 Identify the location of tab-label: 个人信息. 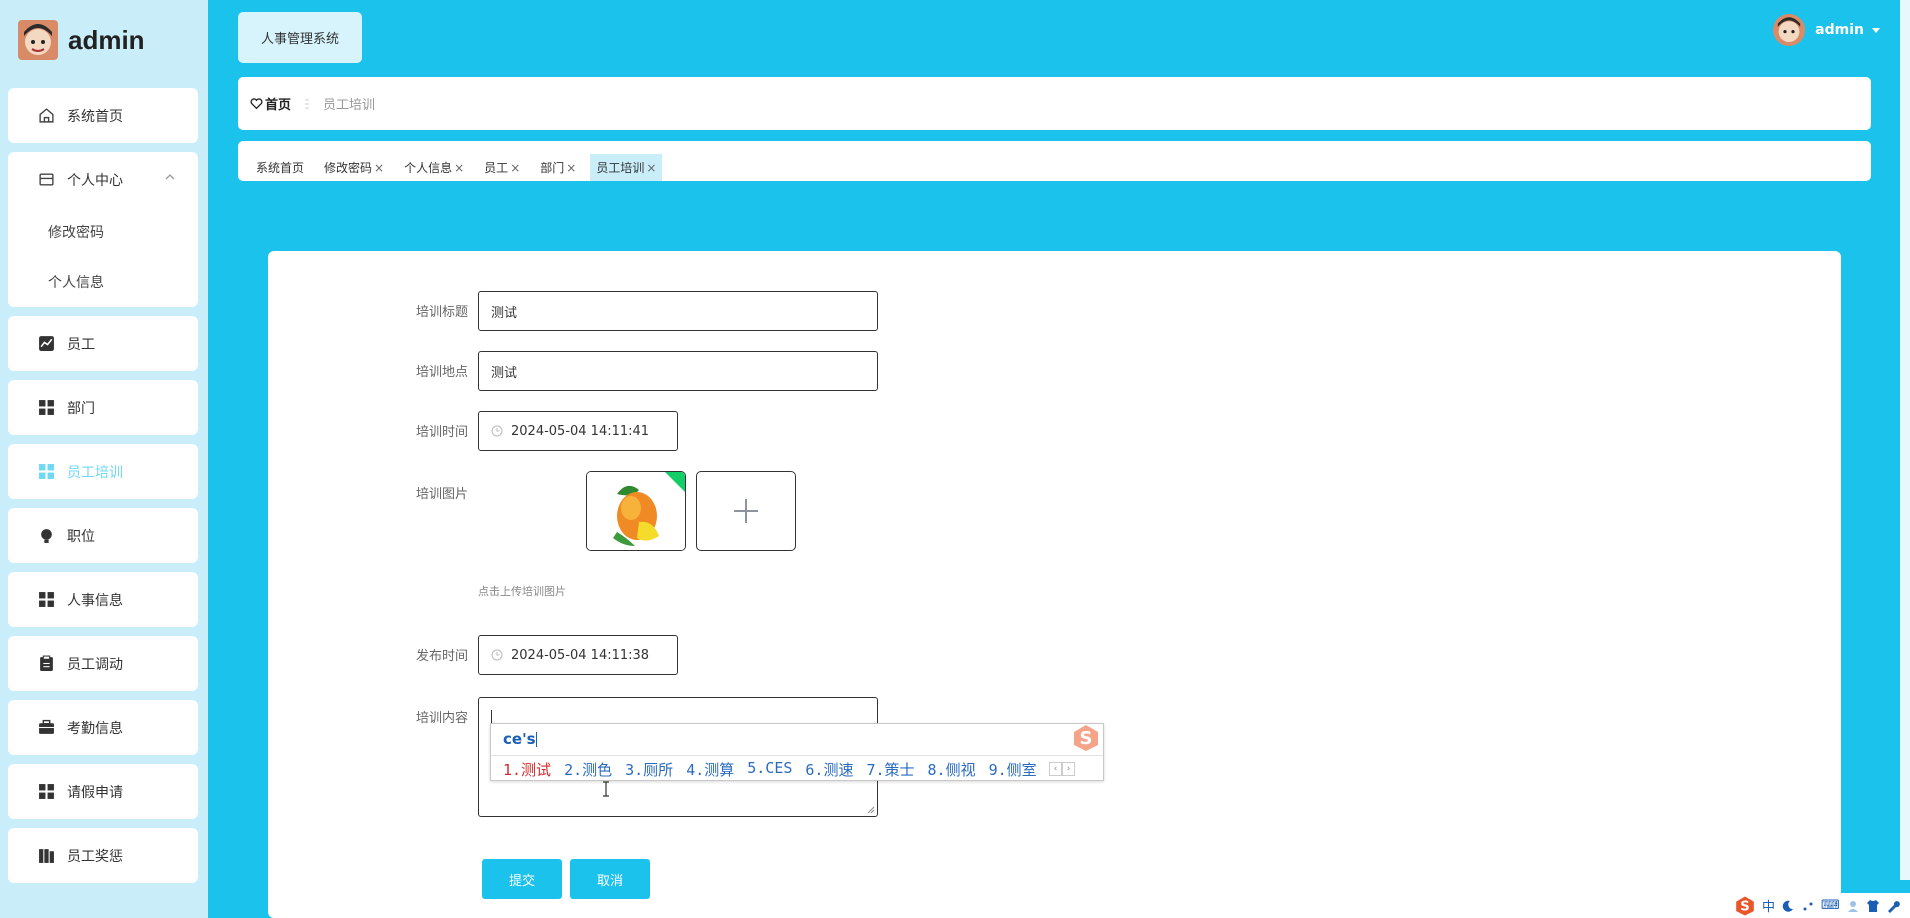
(428, 168).